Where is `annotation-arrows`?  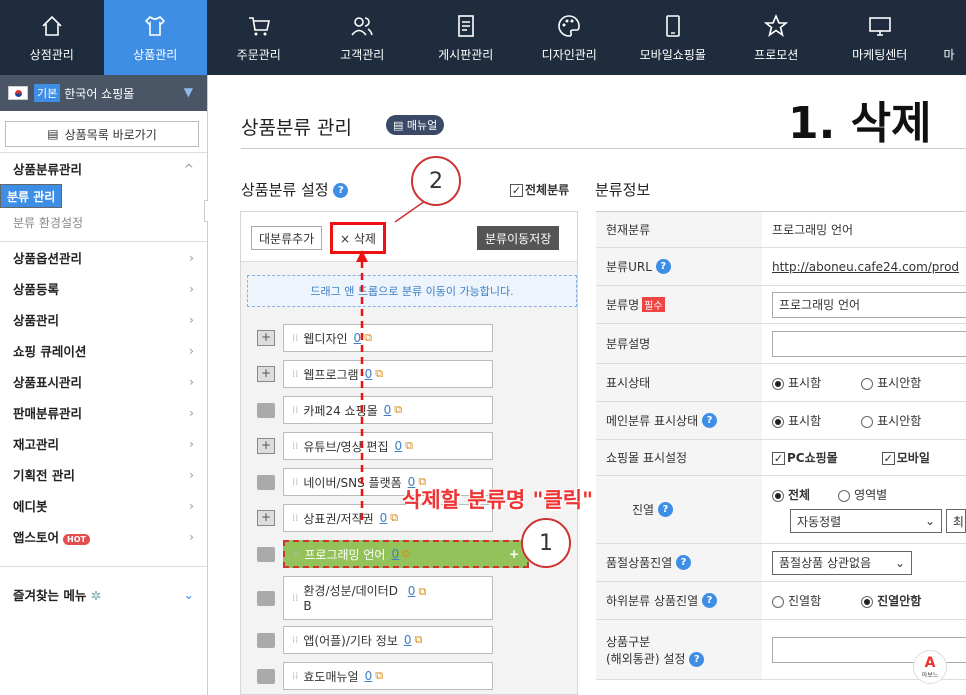 annotation-arrows is located at coordinates (442, 372).